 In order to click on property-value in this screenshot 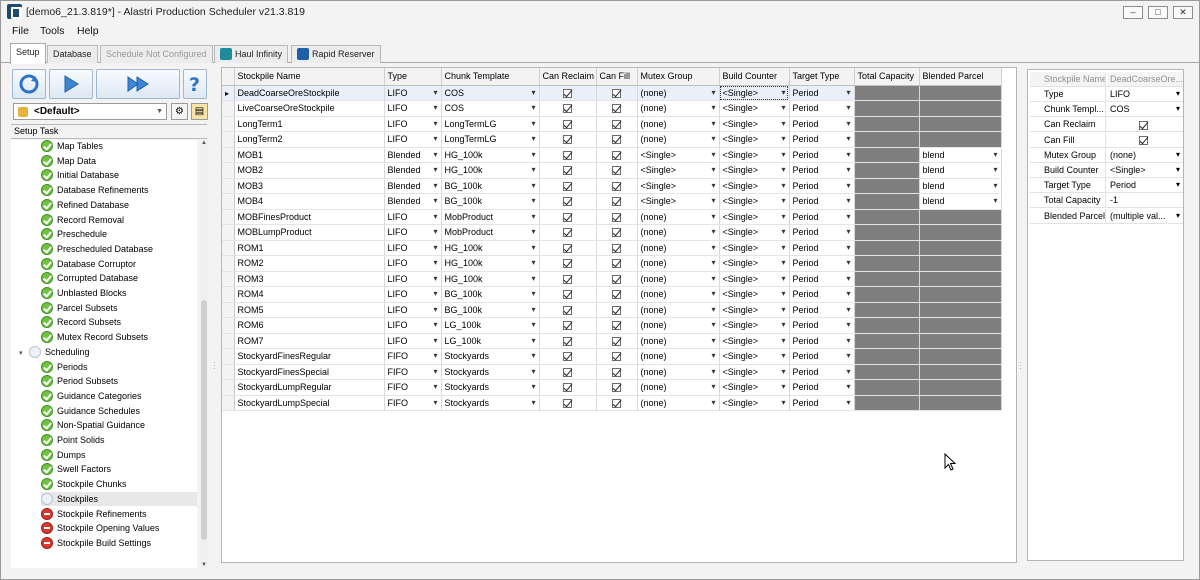, I will do `click(1145, 140)`.